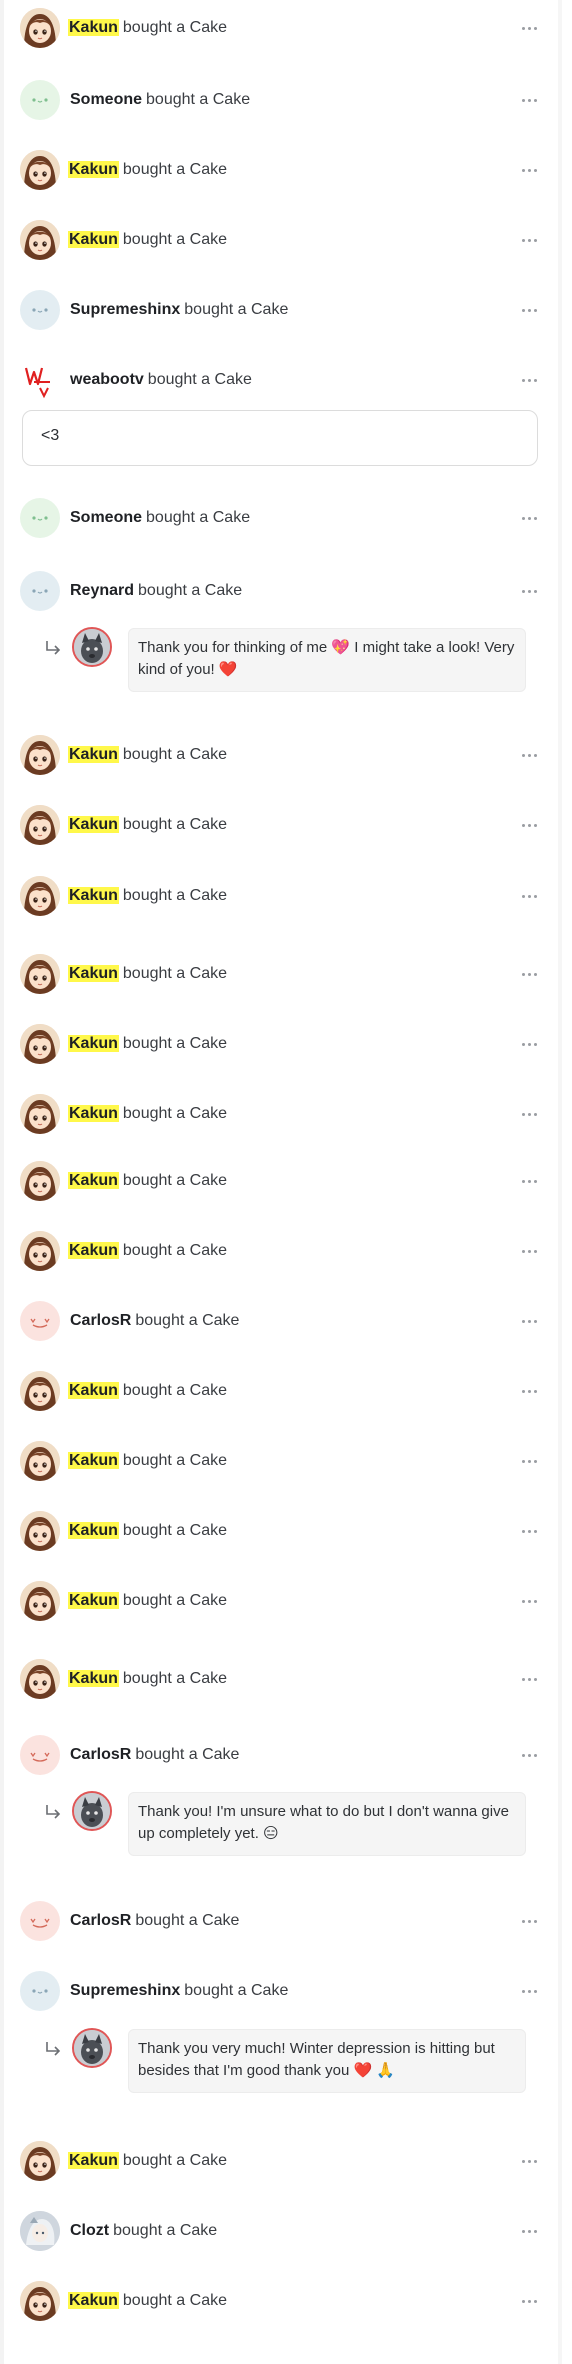 This screenshot has height=2364, width=572. I want to click on feed-item-text: Reynard bought a Cake, so click(156, 591).